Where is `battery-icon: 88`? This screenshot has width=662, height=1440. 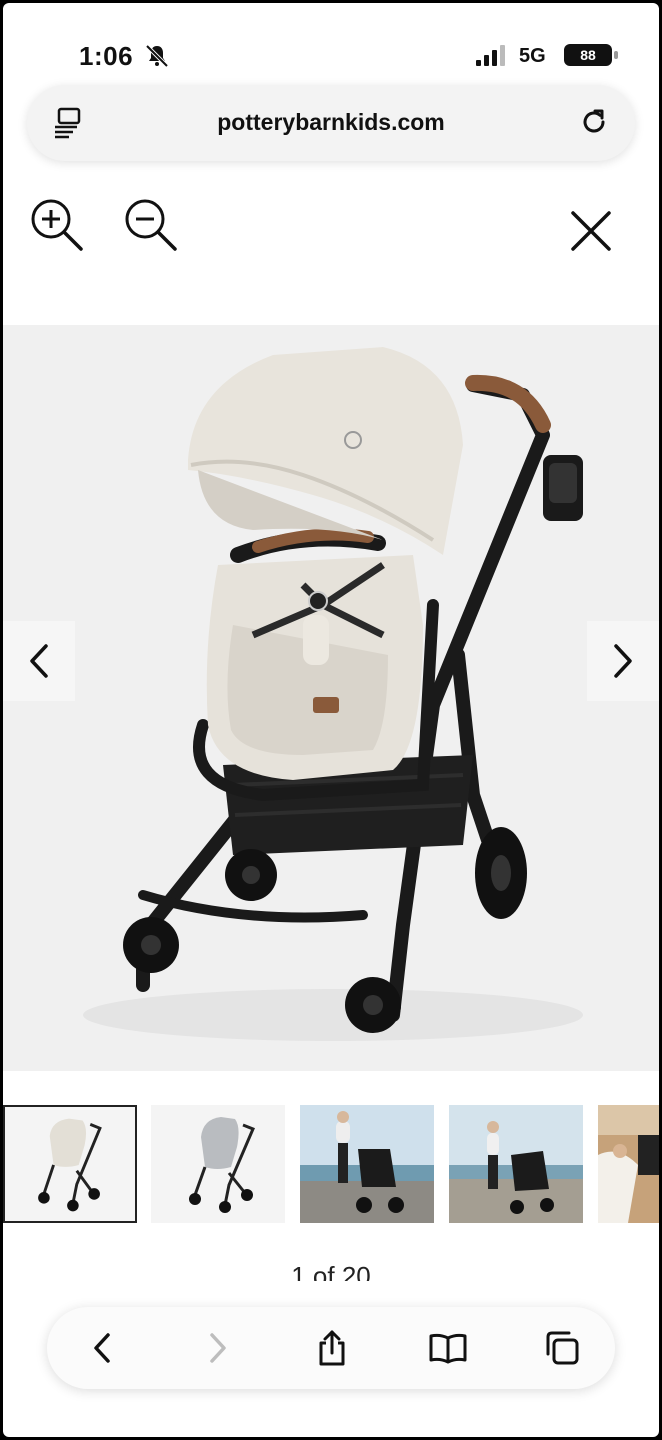 battery-icon: 88 is located at coordinates (591, 55).